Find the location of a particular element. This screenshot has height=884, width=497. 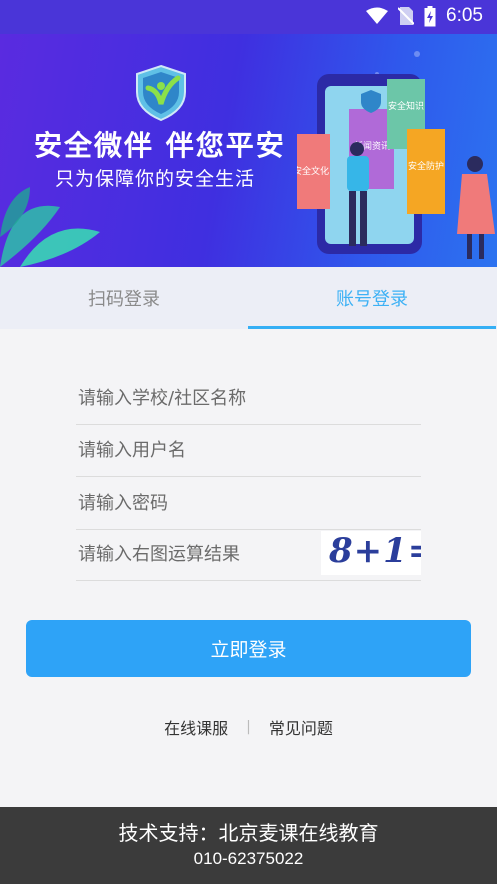

school-field-row is located at coordinates (248, 399).